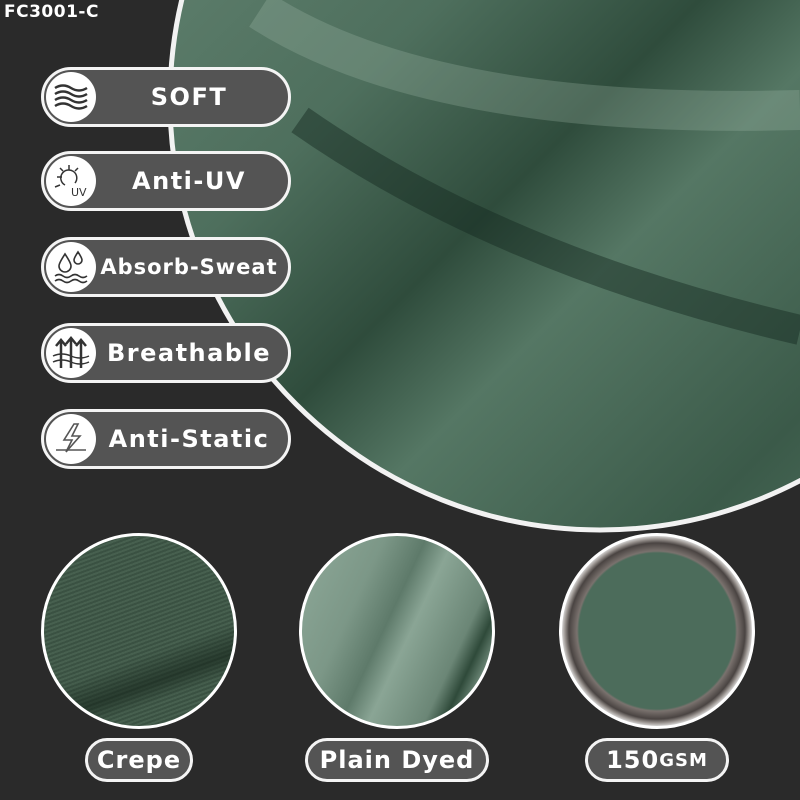 The image size is (800, 800). Describe the element at coordinates (657, 760) in the screenshot. I see `gsm-label: 150 GSM` at that location.